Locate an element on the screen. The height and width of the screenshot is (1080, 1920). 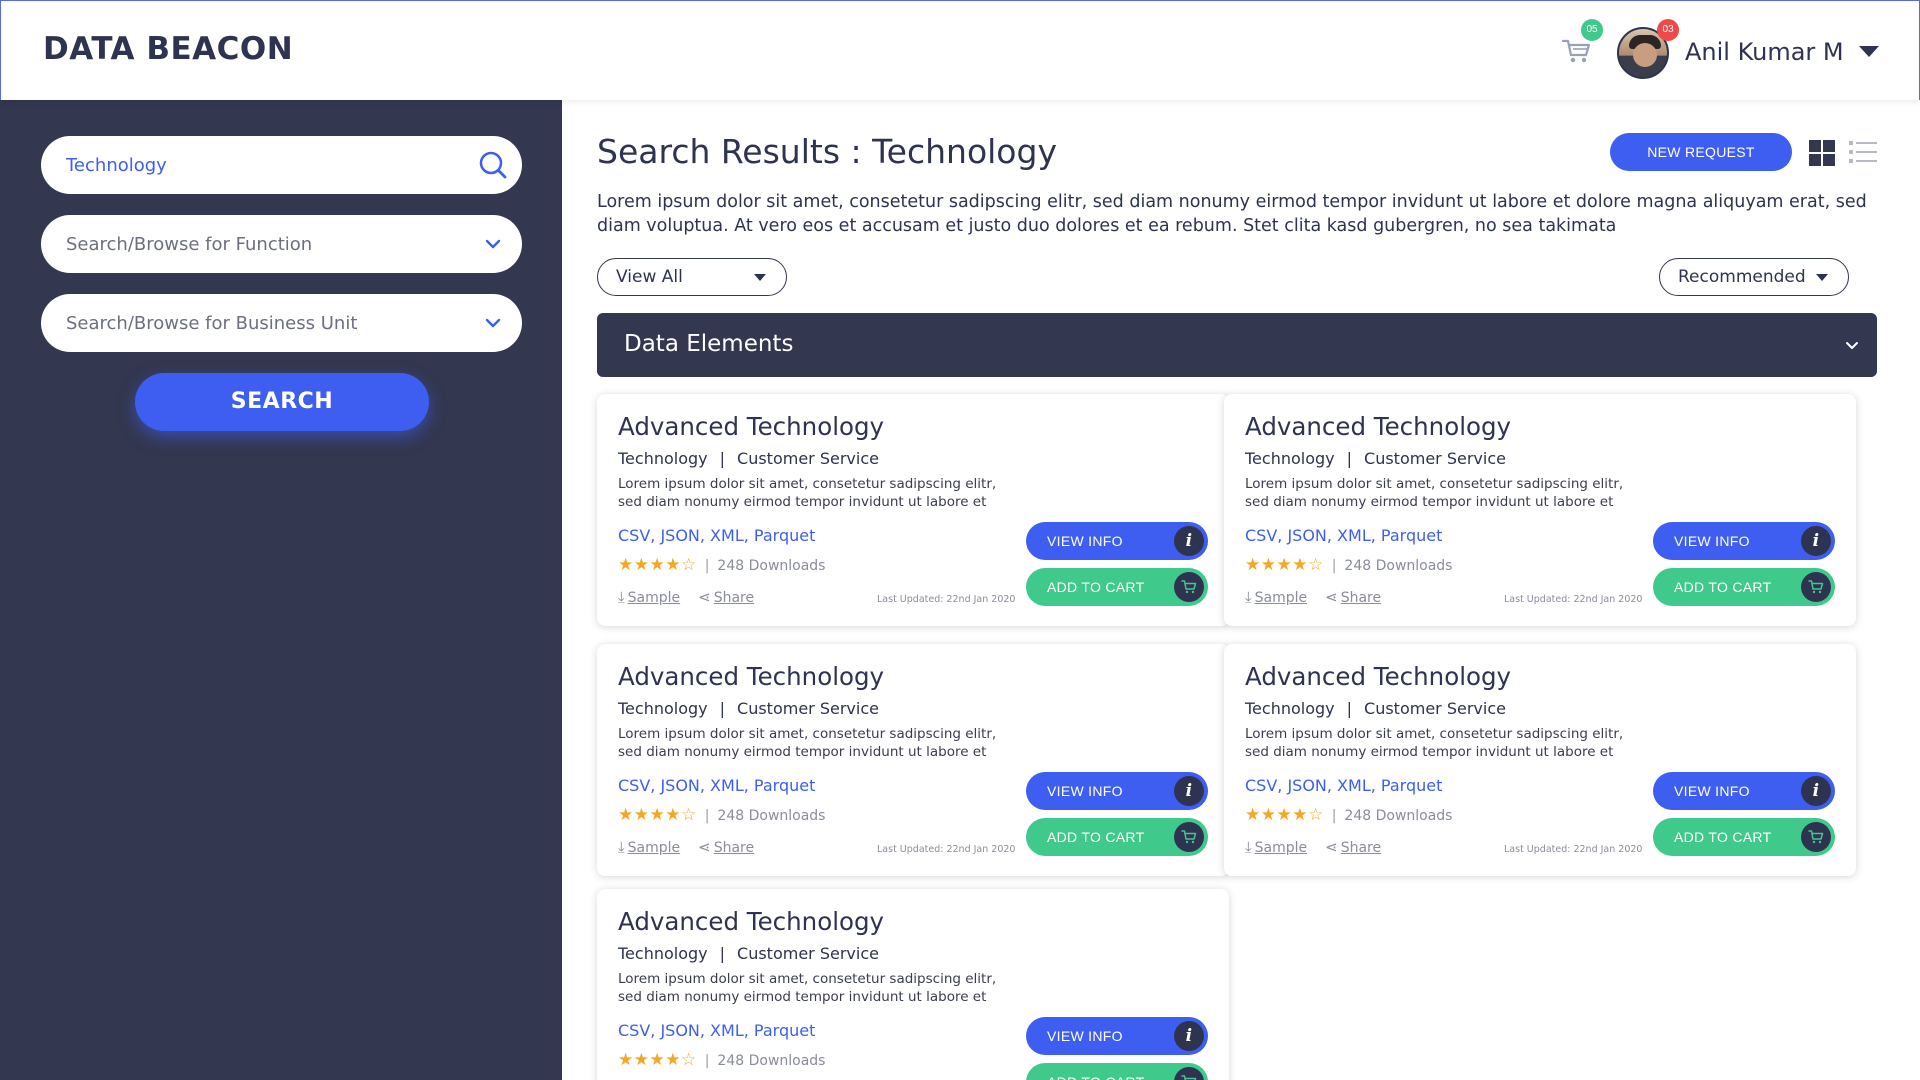
business-unit-select: Search/Browse for Business Unit is located at coordinates (281, 323).